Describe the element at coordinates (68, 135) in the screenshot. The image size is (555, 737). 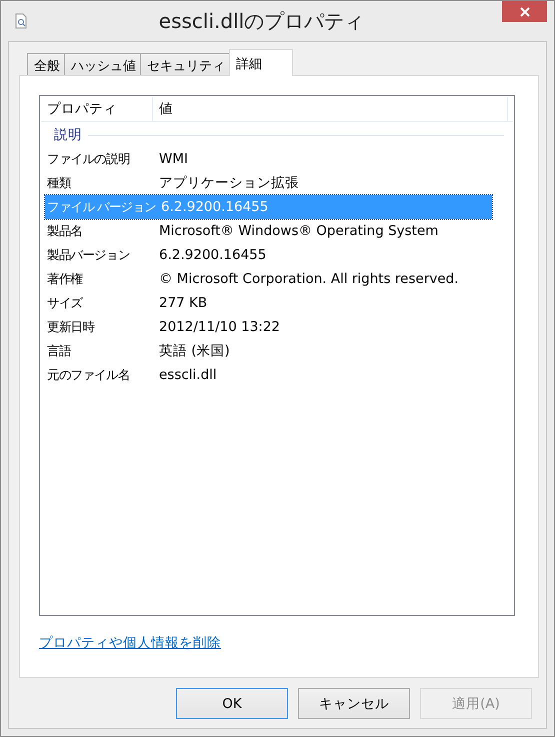
I see `group-label: 説明` at that location.